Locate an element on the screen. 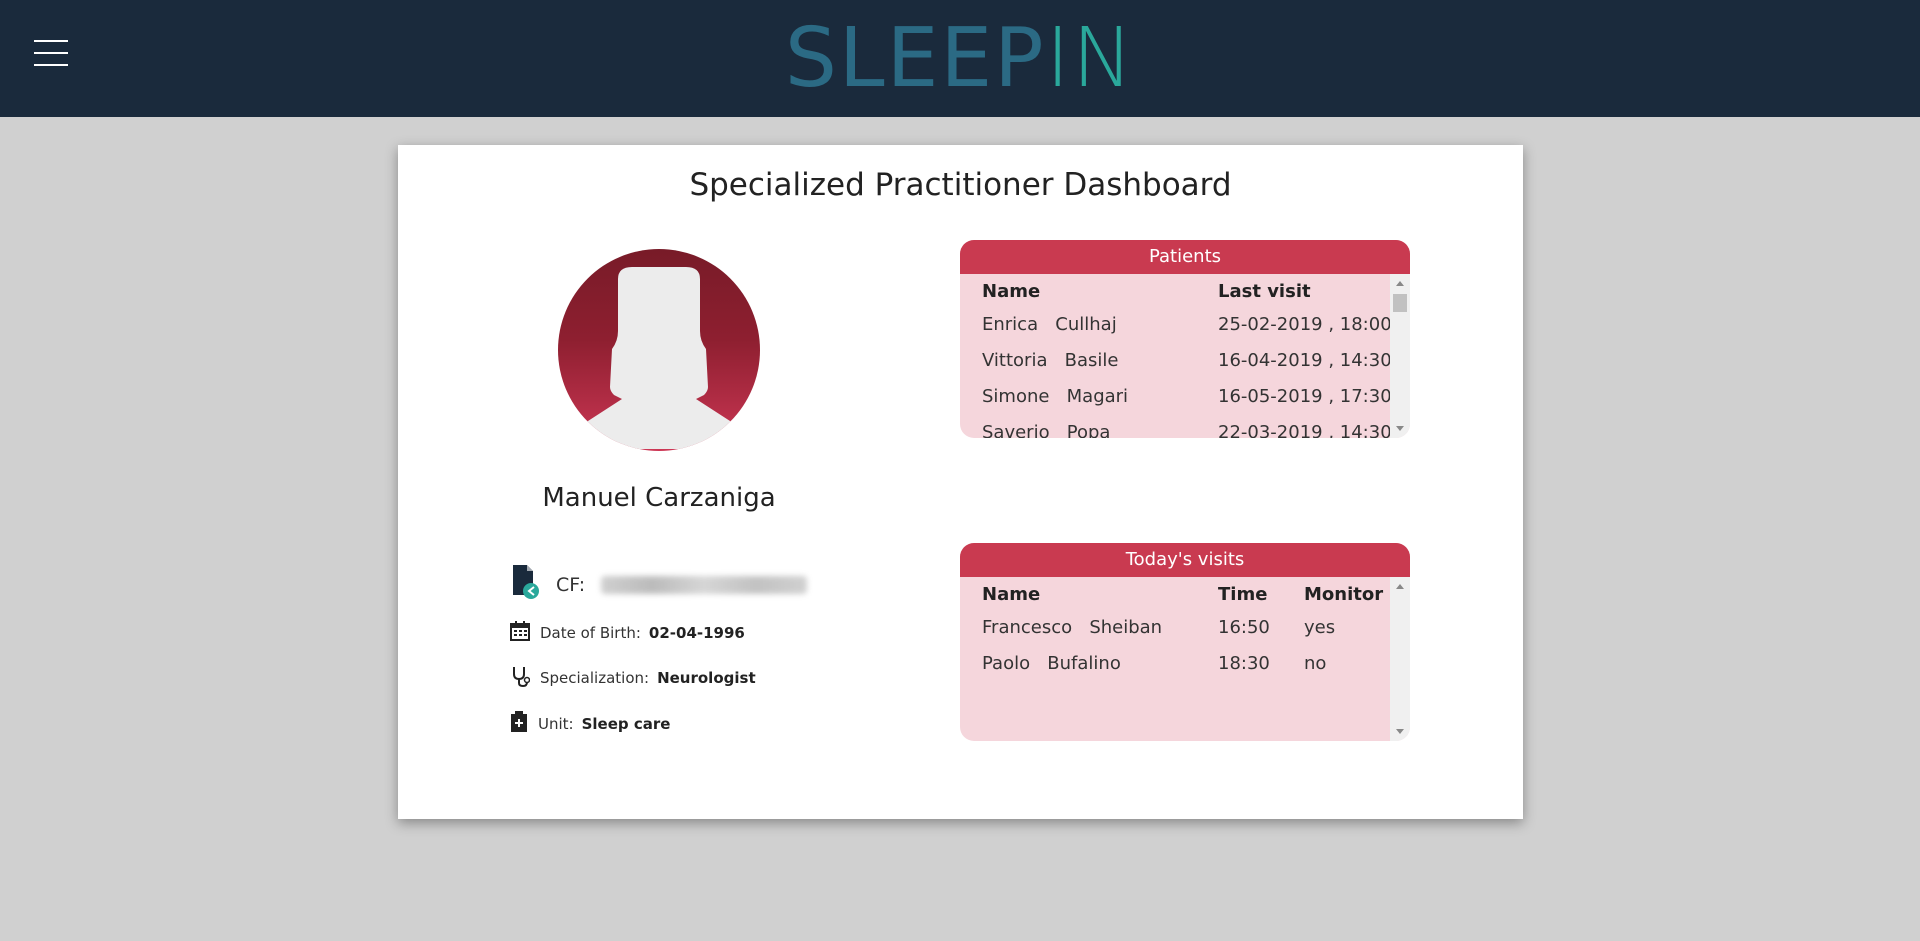 This screenshot has width=1920, height=941. patient-first-name: Saverio is located at coordinates (1016, 430).